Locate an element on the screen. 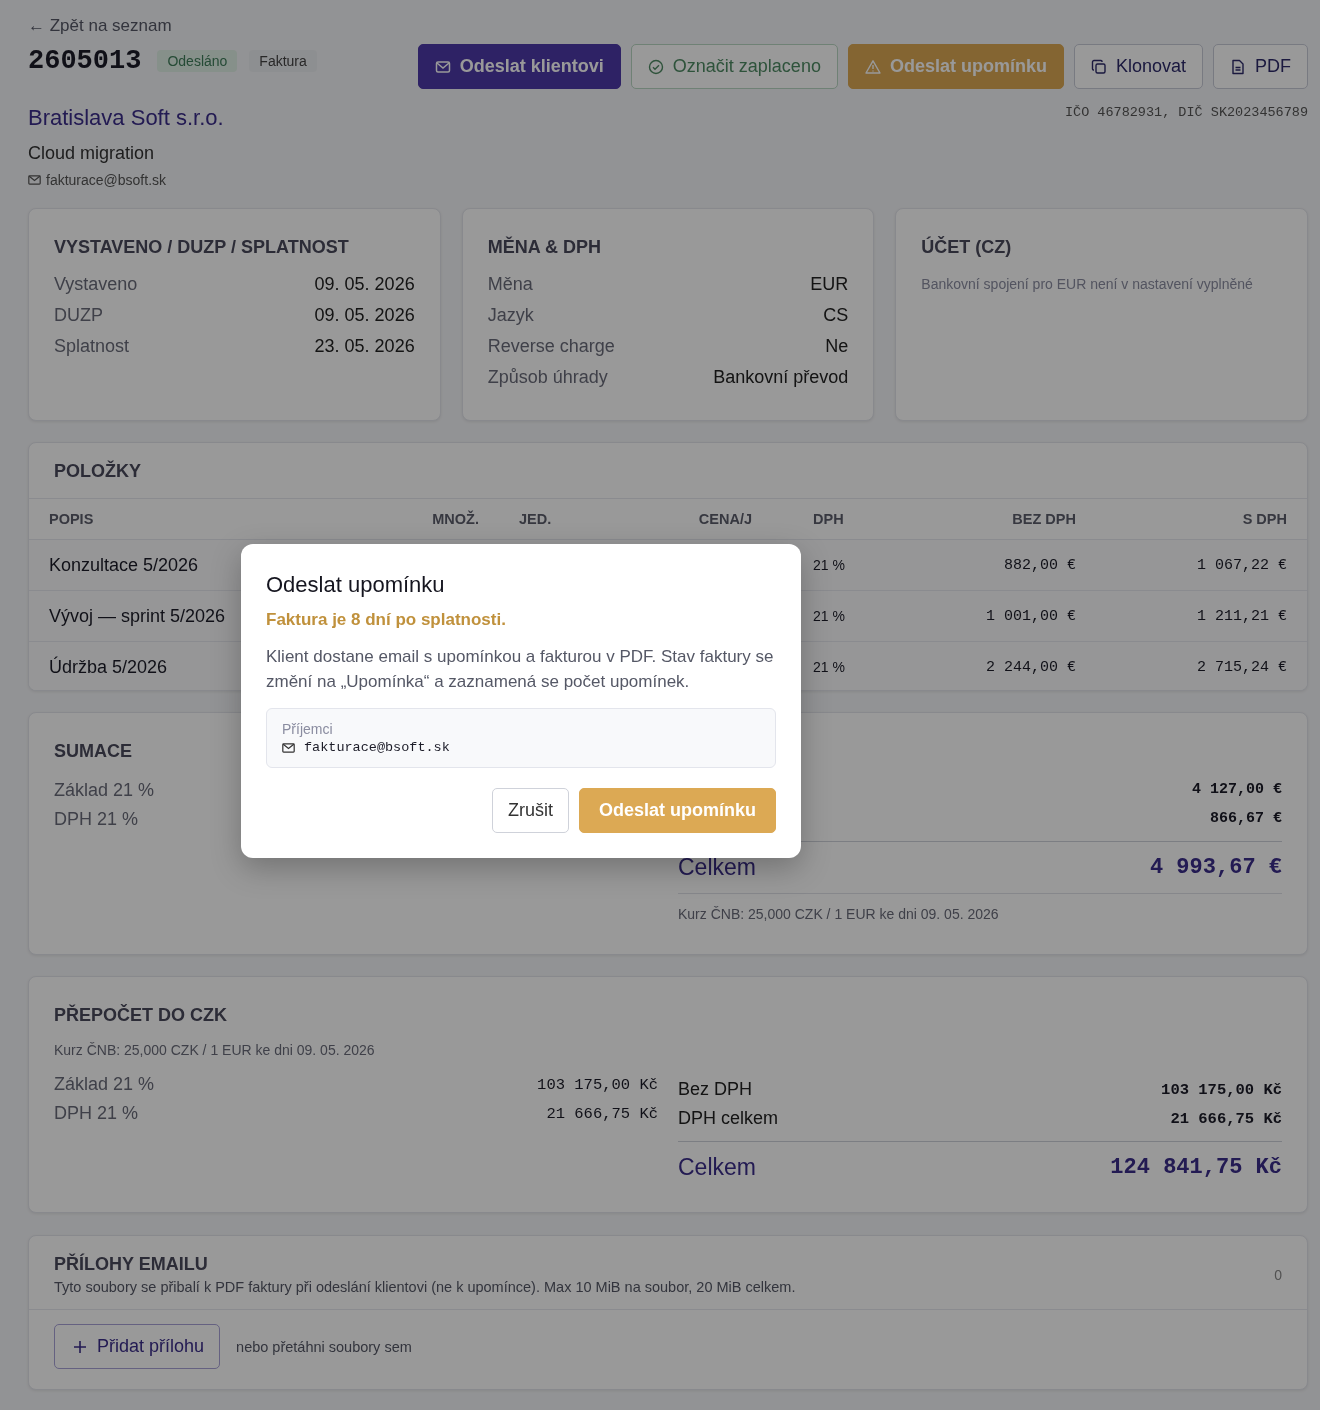 The width and height of the screenshot is (1320, 1410). warning-icon is located at coordinates (872, 66).